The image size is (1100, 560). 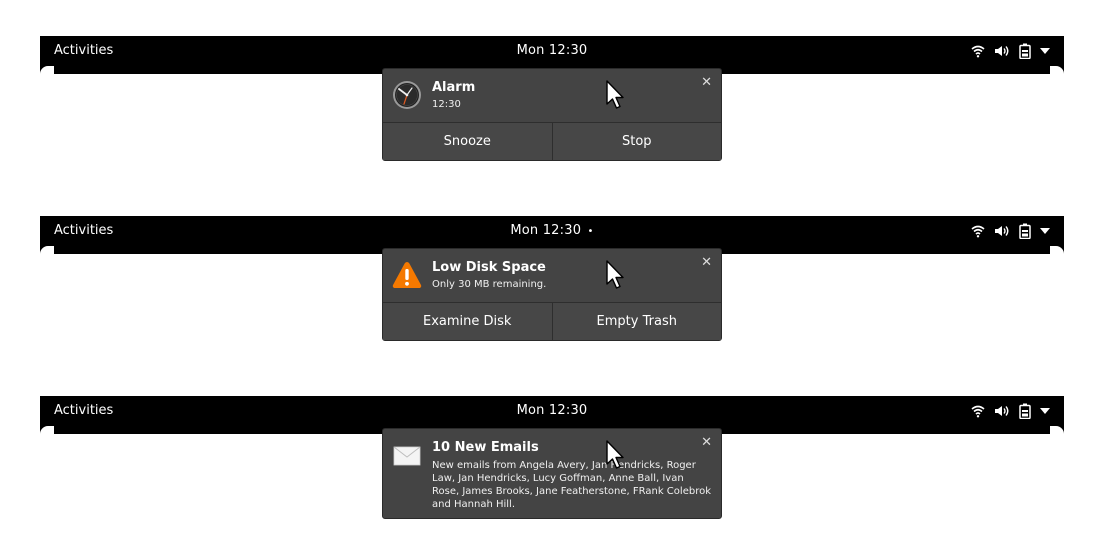 I want to click on examine-disk-button: Examine Disk, so click(x=467, y=321).